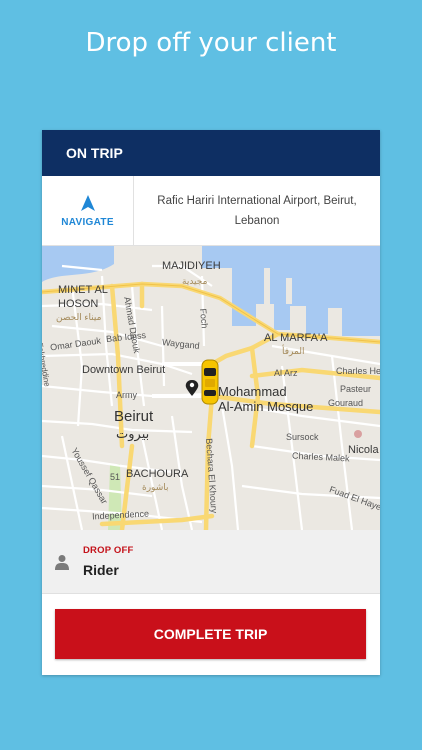 The height and width of the screenshot is (750, 422). I want to click on map-label-majidiyeh: MAJIDIYEH, so click(191, 266).